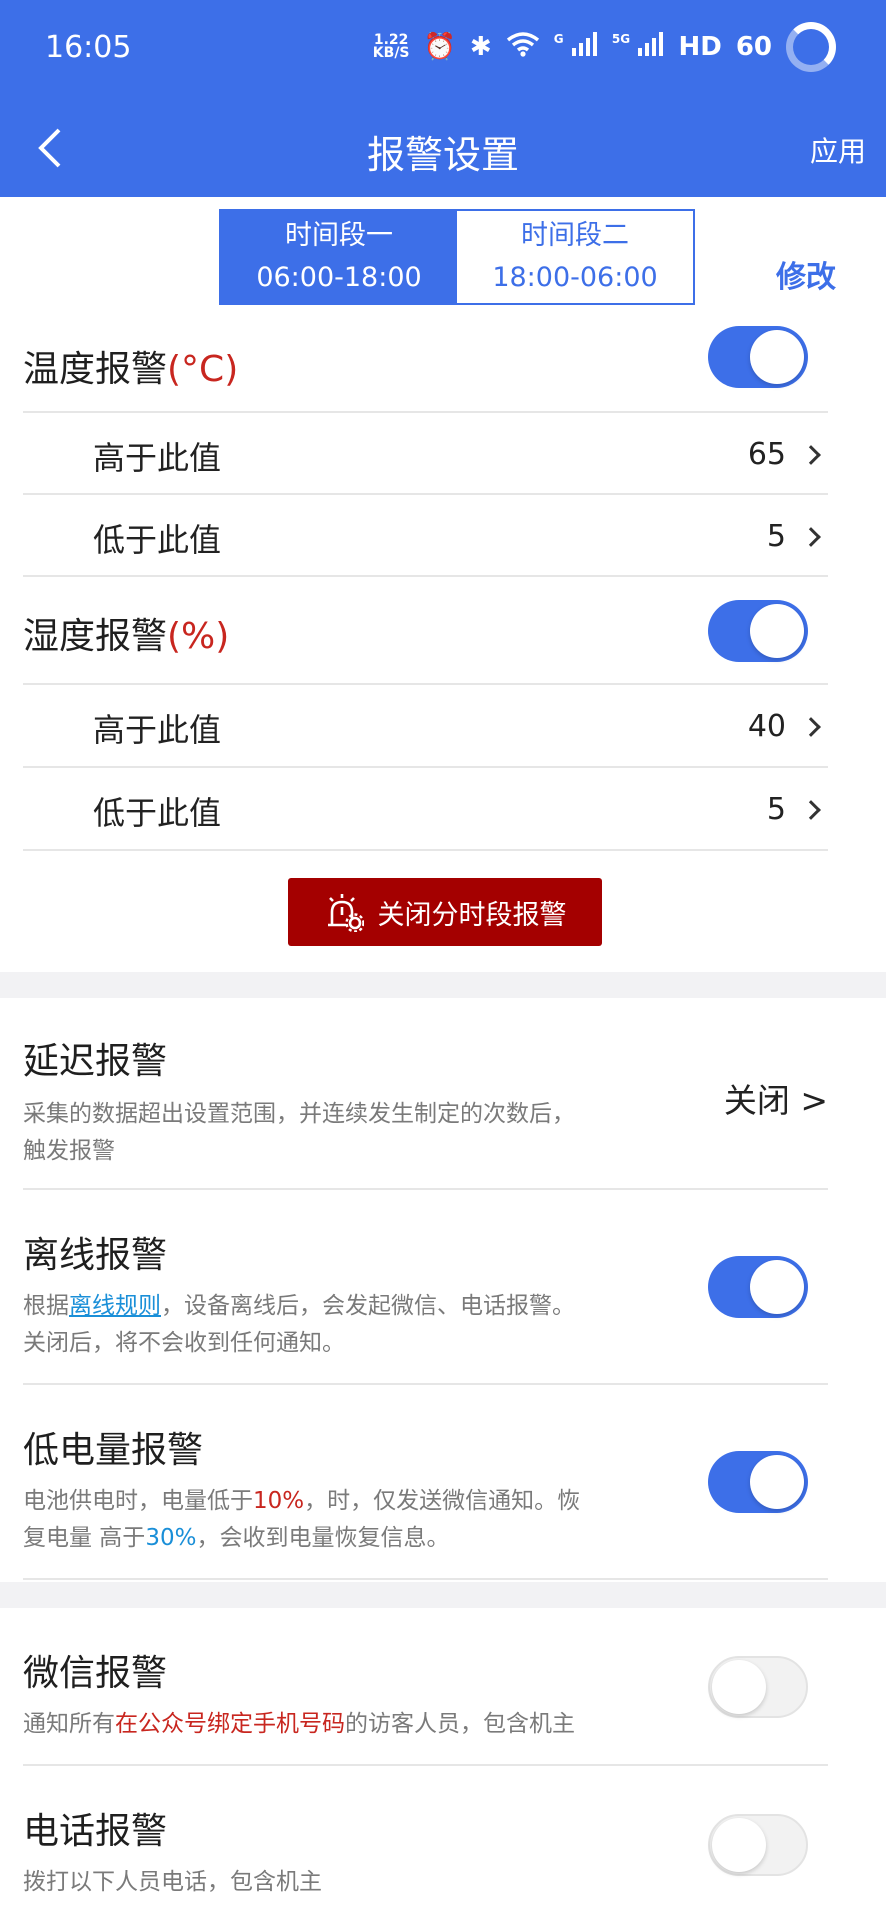 This screenshot has width=886, height=1920. Describe the element at coordinates (157, 813) in the screenshot. I see `humidity-low-label: 低于此值` at that location.